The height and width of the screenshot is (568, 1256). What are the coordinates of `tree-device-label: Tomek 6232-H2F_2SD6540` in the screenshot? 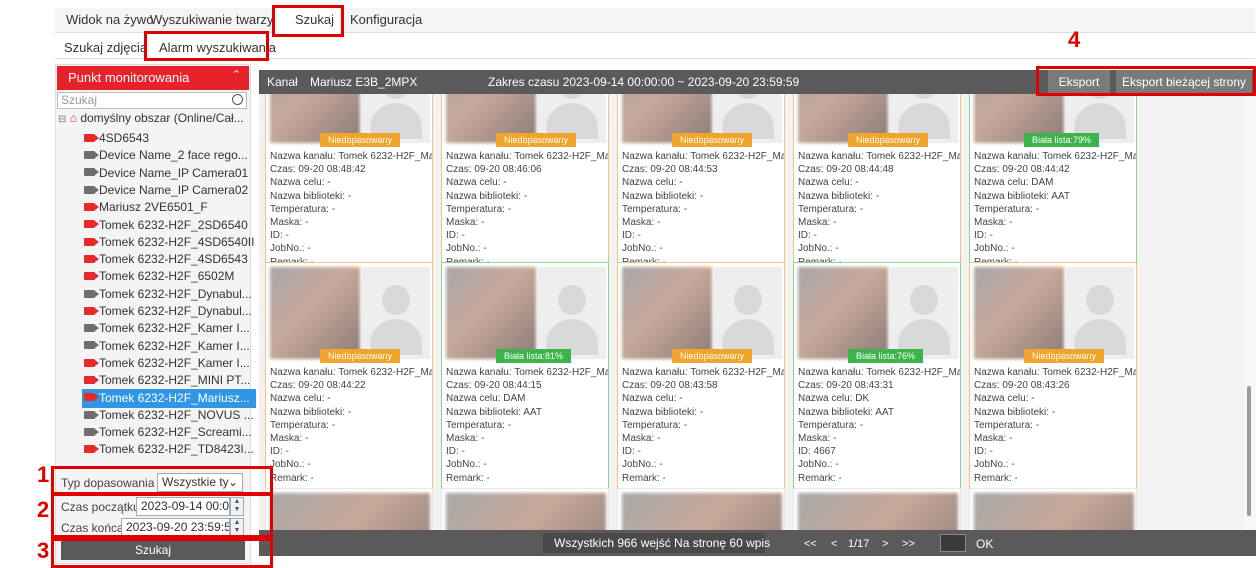 It's located at (173, 224).